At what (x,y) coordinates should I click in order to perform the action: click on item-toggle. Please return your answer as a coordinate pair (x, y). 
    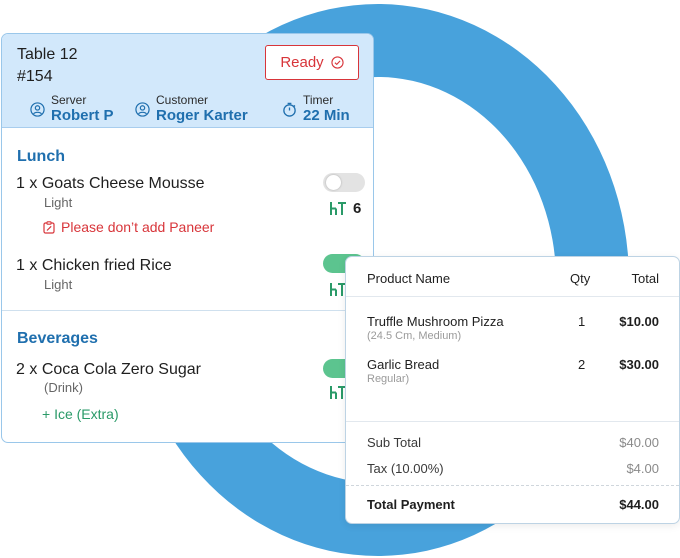
    Looking at the image, I should click on (344, 182).